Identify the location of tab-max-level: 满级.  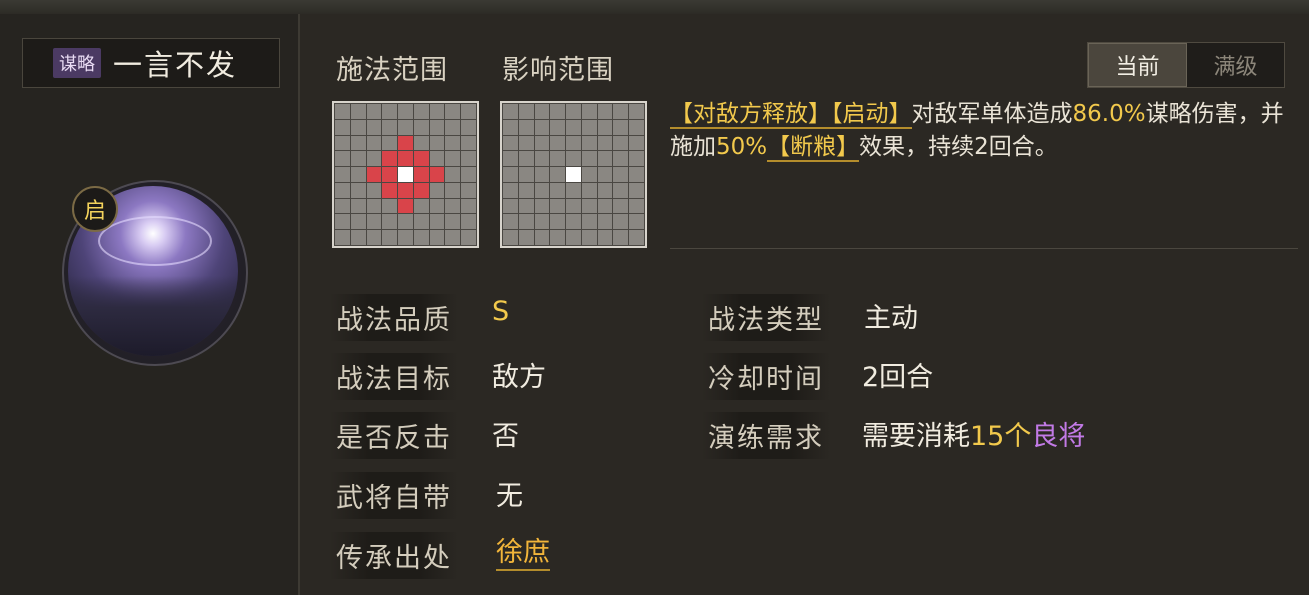
(1235, 65).